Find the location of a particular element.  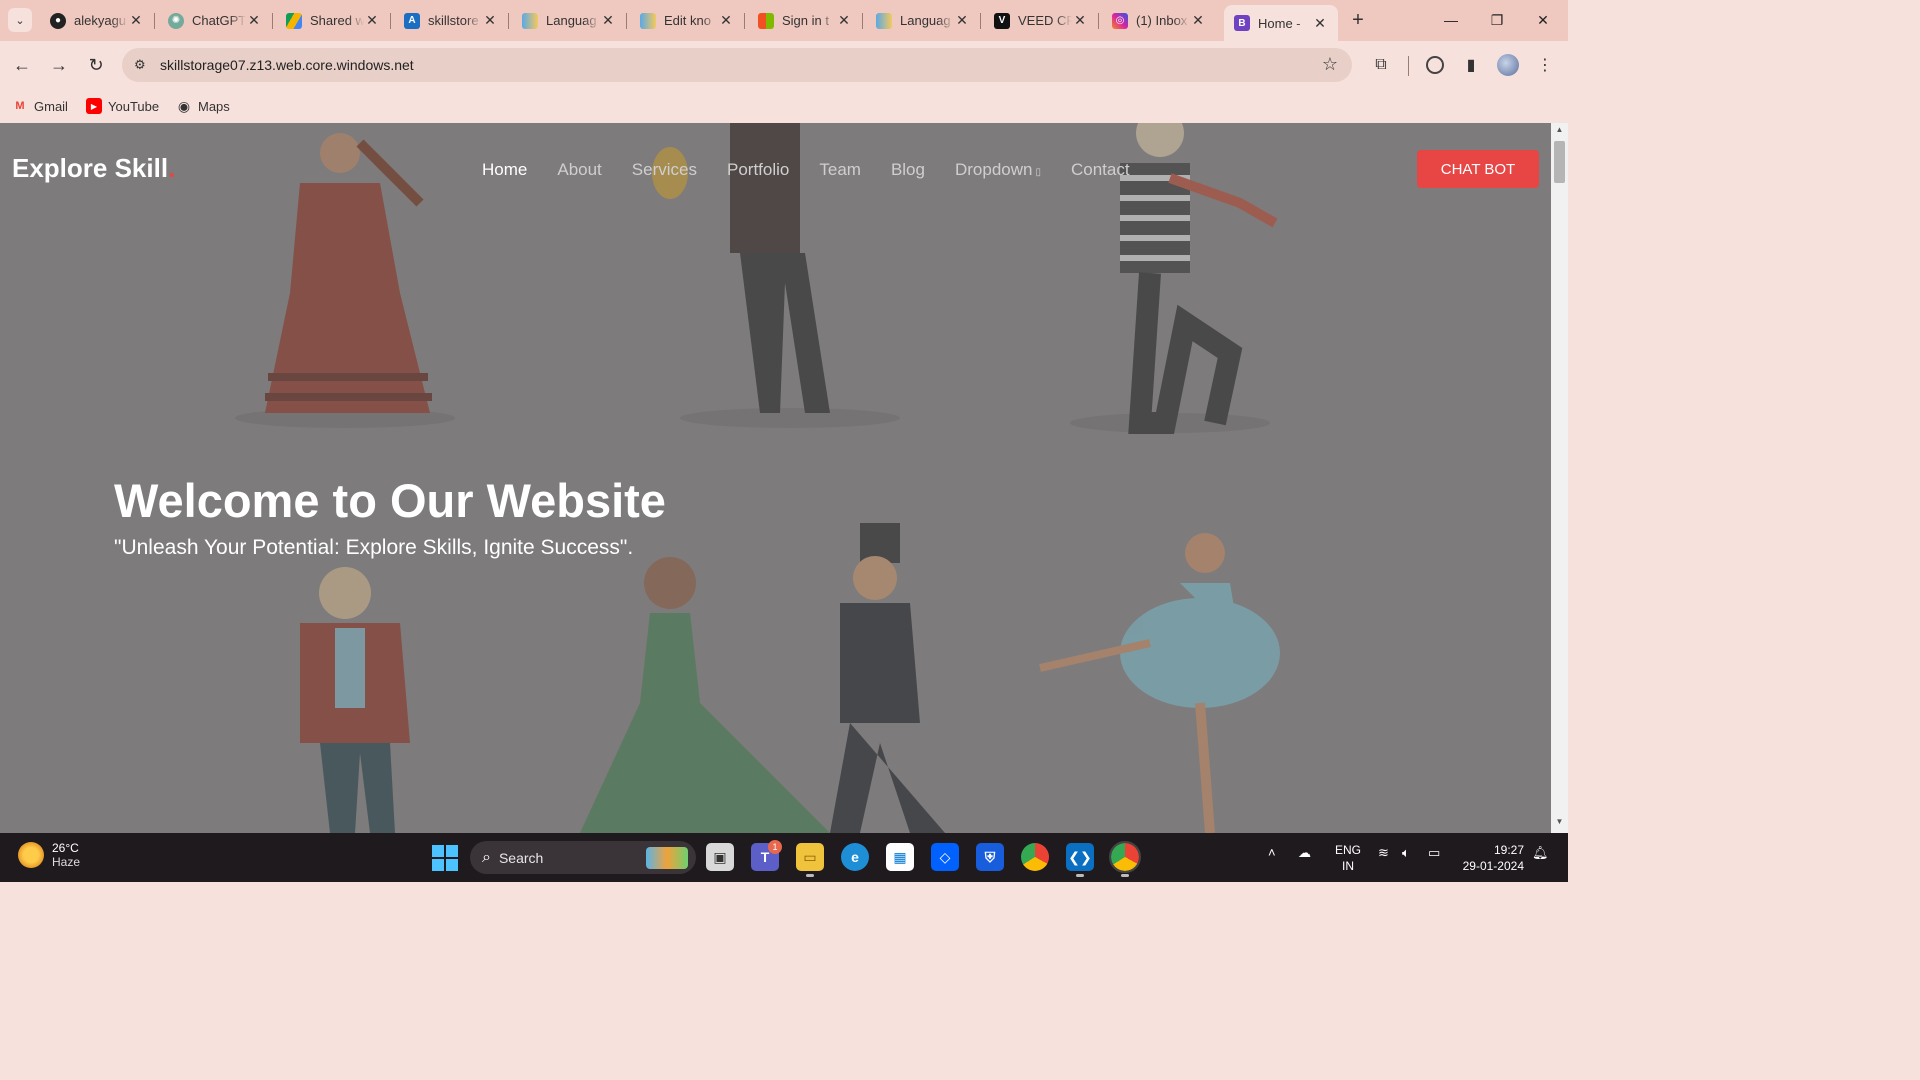

chevron-up-icon: ˄ is located at coordinates (1272, 852).